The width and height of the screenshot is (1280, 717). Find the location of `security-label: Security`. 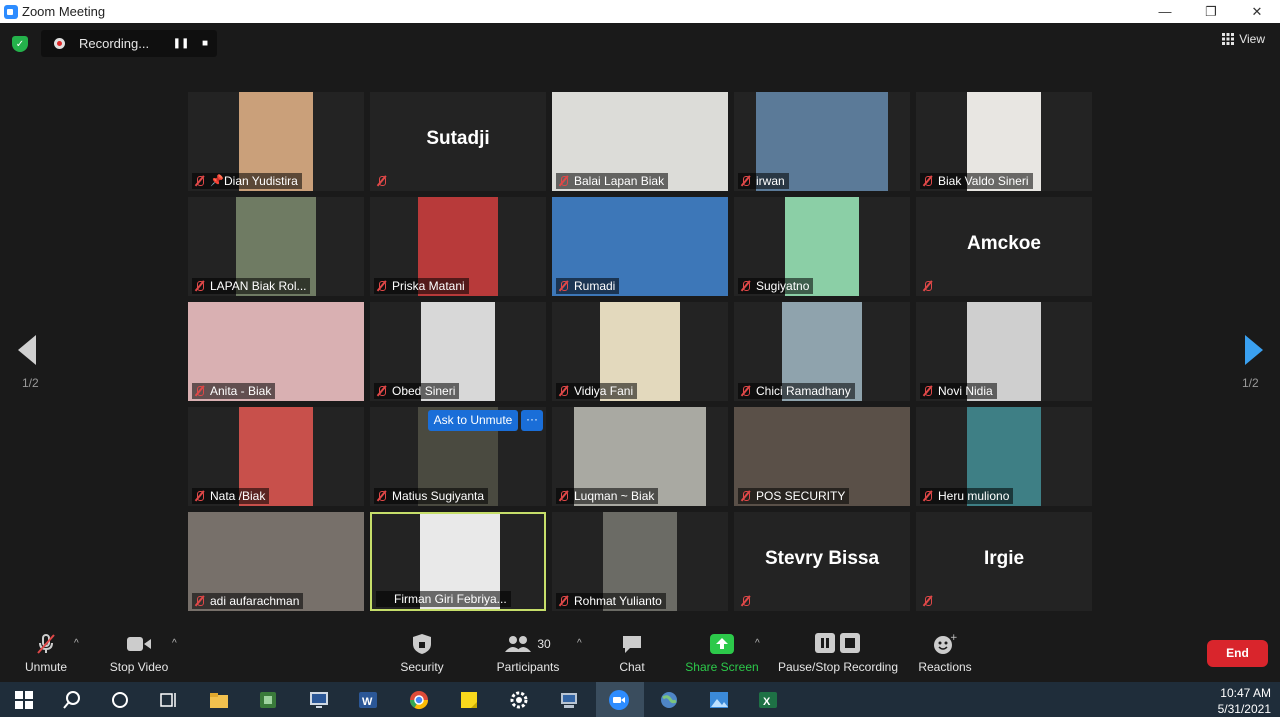

security-label: Security is located at coordinates (422, 667).